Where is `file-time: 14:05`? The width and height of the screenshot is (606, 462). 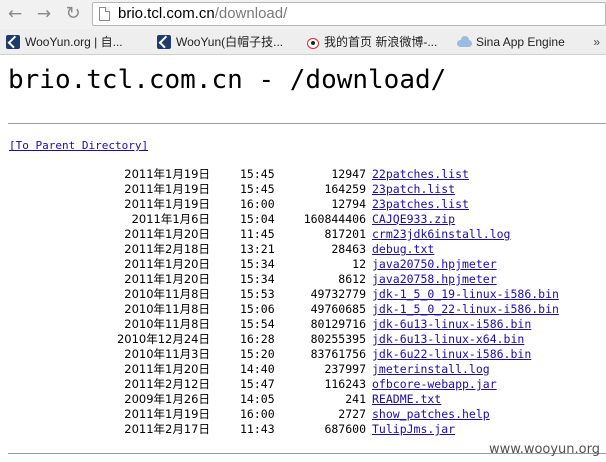 file-time: 14:05 is located at coordinates (257, 399).